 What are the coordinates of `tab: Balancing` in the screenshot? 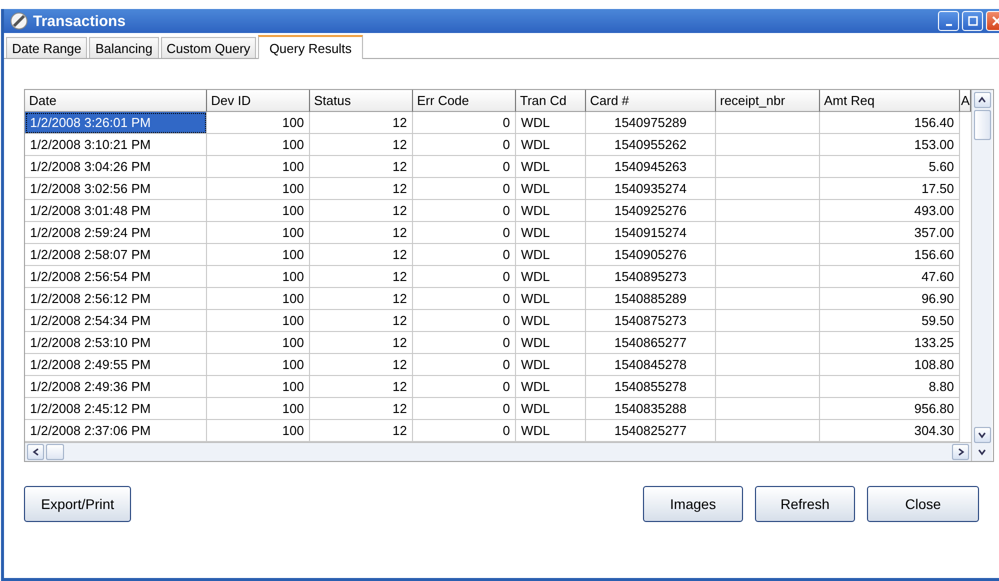 It's located at (123, 47).